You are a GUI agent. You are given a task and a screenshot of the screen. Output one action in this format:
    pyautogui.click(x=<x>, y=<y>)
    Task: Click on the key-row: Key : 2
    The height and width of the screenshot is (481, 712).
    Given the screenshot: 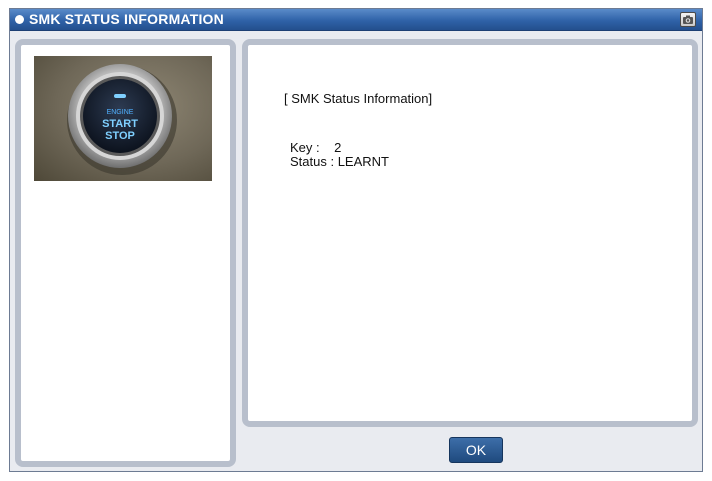 What is the action you would take?
    pyautogui.click(x=315, y=147)
    